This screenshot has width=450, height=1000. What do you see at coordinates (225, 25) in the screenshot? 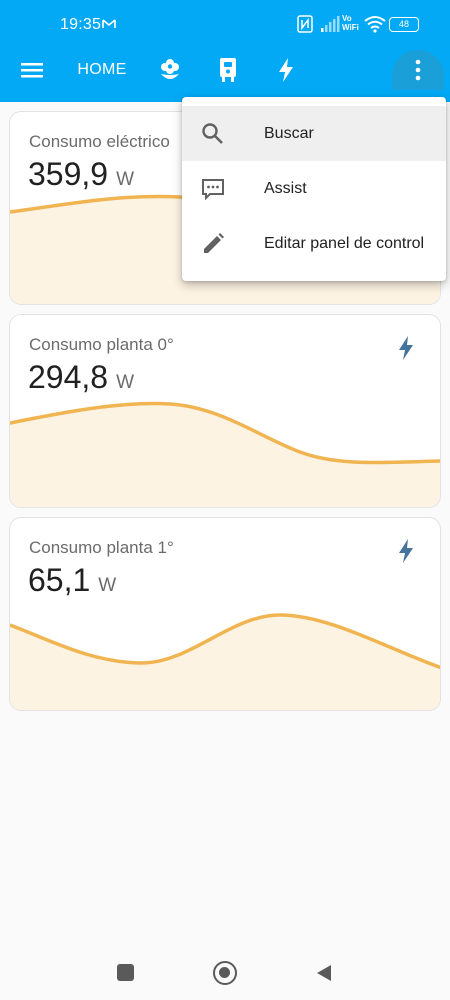
I see `status-bar: 19:35 Vo WiFi 48` at bounding box center [225, 25].